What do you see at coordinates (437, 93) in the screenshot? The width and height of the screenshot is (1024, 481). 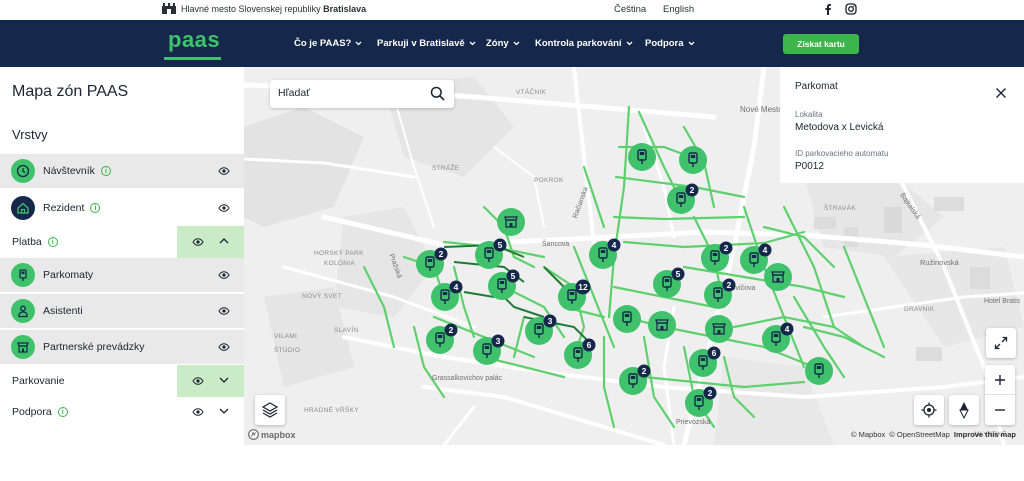 I see `search-icon` at bounding box center [437, 93].